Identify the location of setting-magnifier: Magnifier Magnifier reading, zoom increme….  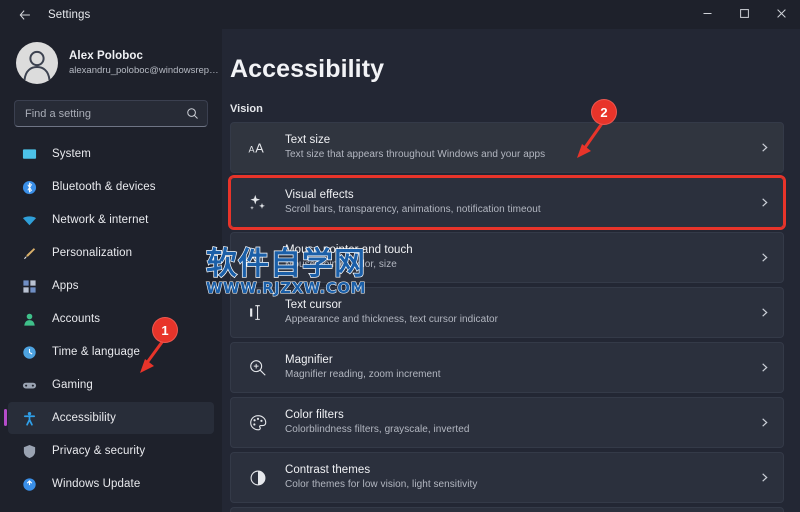
(507, 367).